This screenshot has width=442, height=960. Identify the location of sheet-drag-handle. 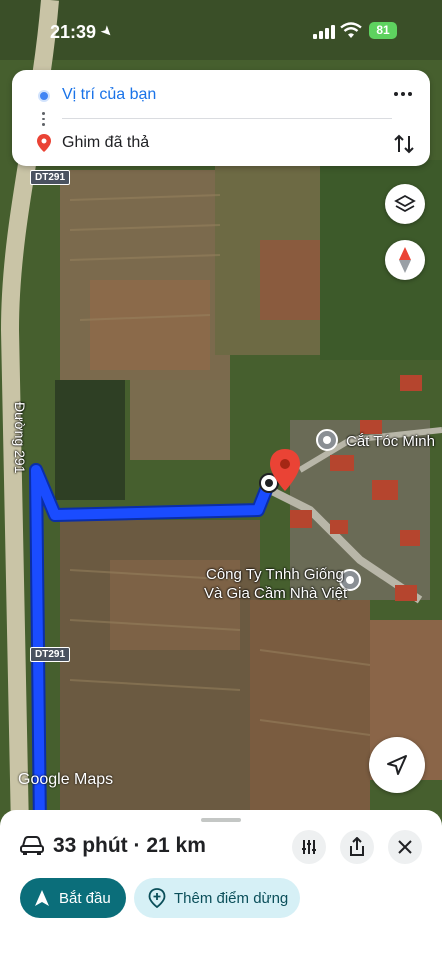
(221, 820).